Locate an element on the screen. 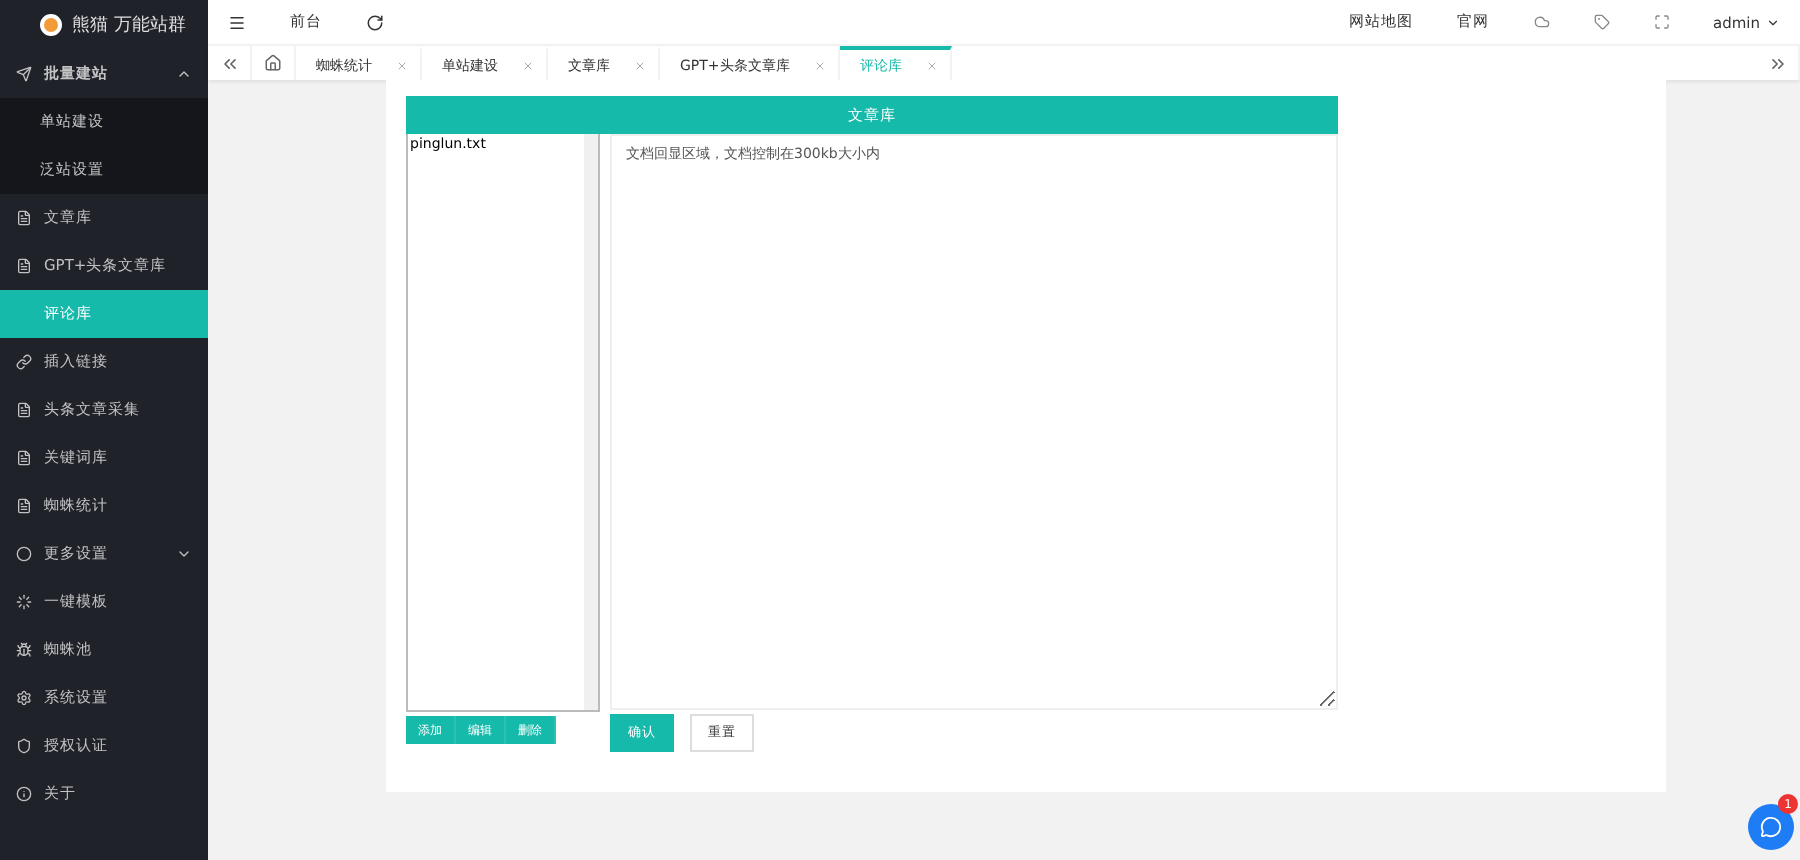 The height and width of the screenshot is (860, 1800). chat-icon is located at coordinates (1771, 827).